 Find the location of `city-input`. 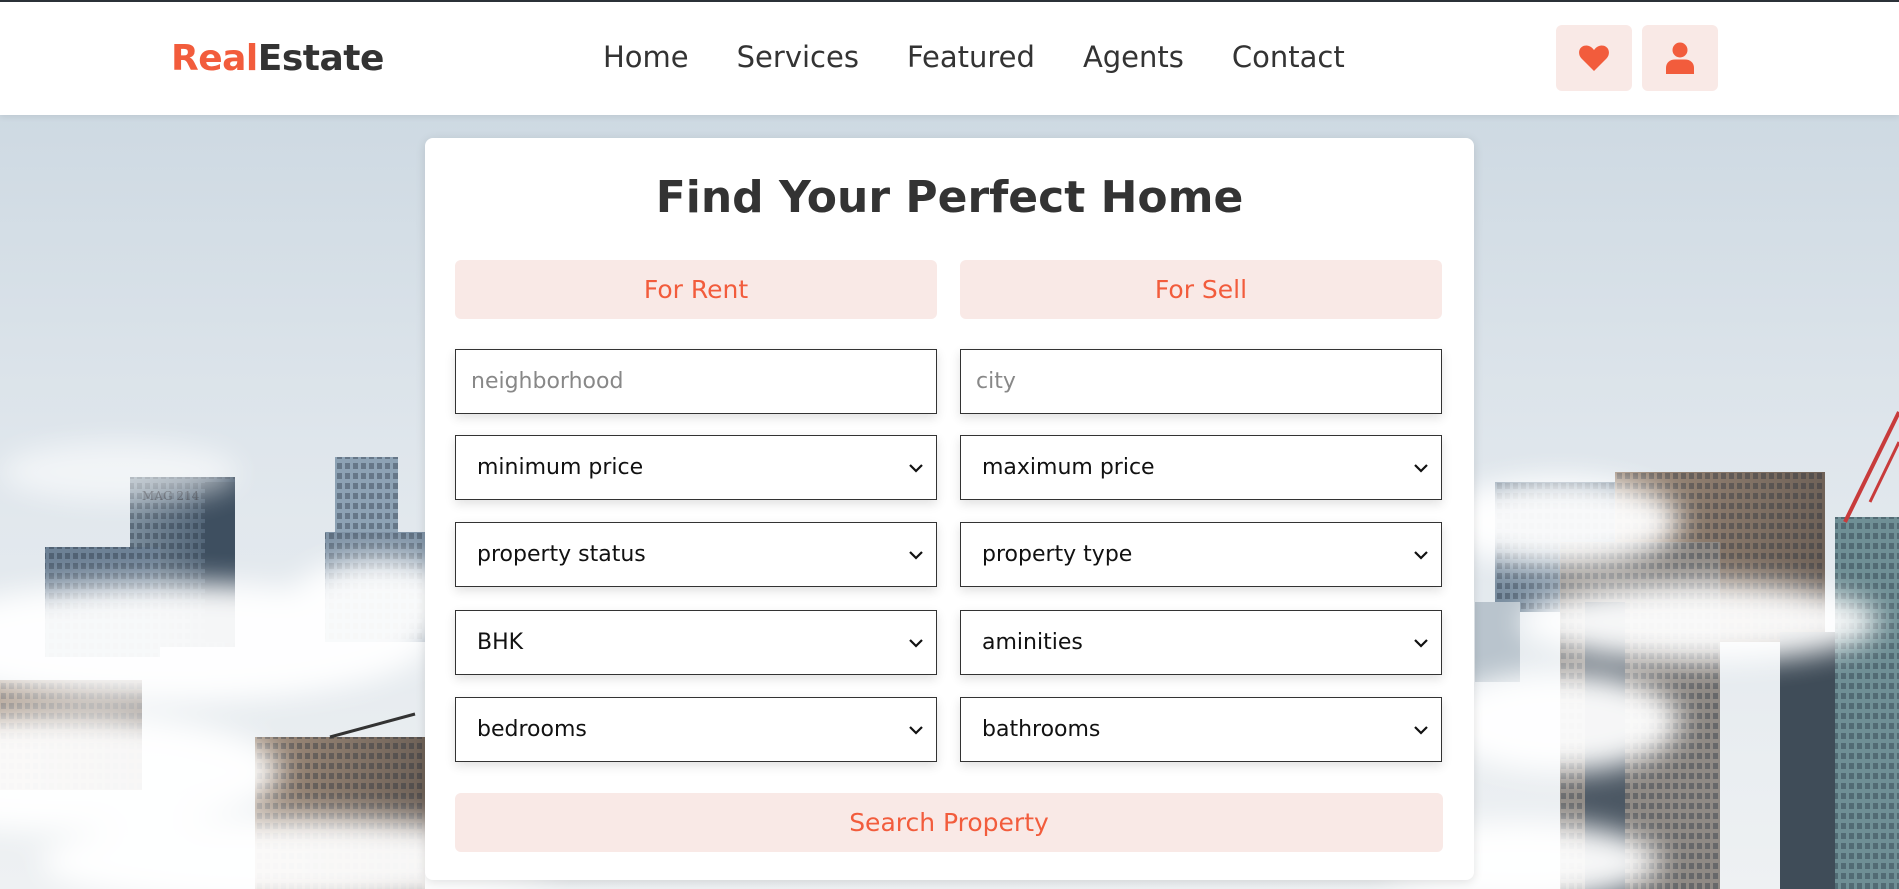

city-input is located at coordinates (1201, 381).